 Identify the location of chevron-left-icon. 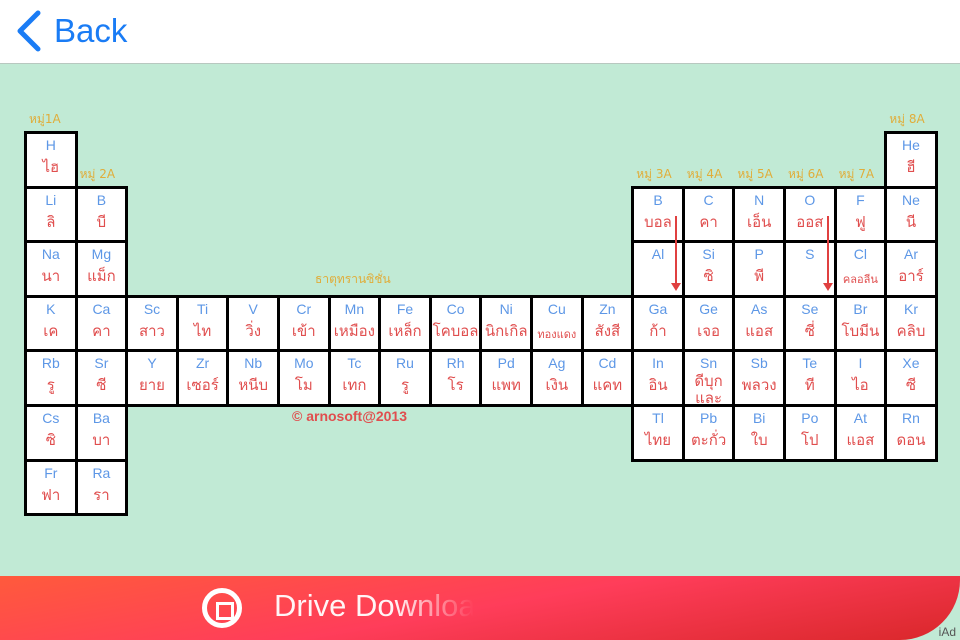
(29, 31).